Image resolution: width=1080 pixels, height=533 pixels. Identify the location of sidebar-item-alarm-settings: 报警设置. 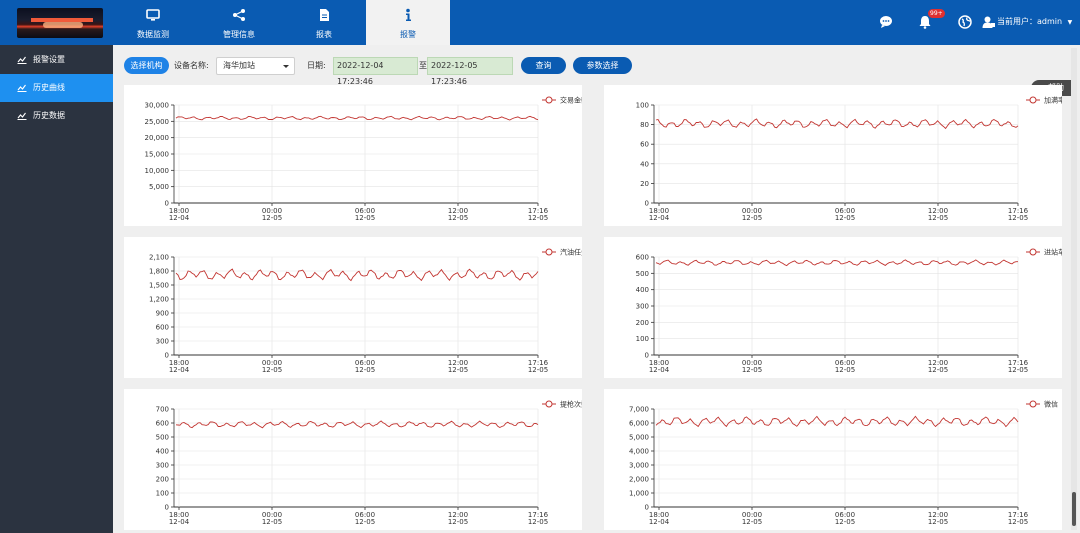
(56, 60).